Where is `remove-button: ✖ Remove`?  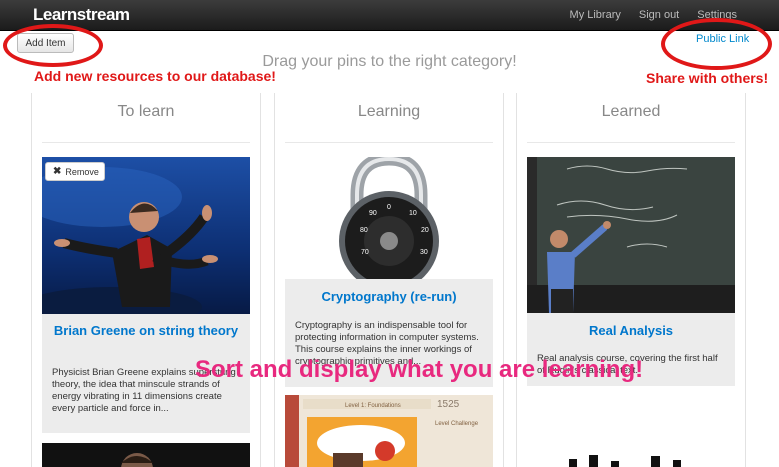 remove-button: ✖ Remove is located at coordinates (75, 171).